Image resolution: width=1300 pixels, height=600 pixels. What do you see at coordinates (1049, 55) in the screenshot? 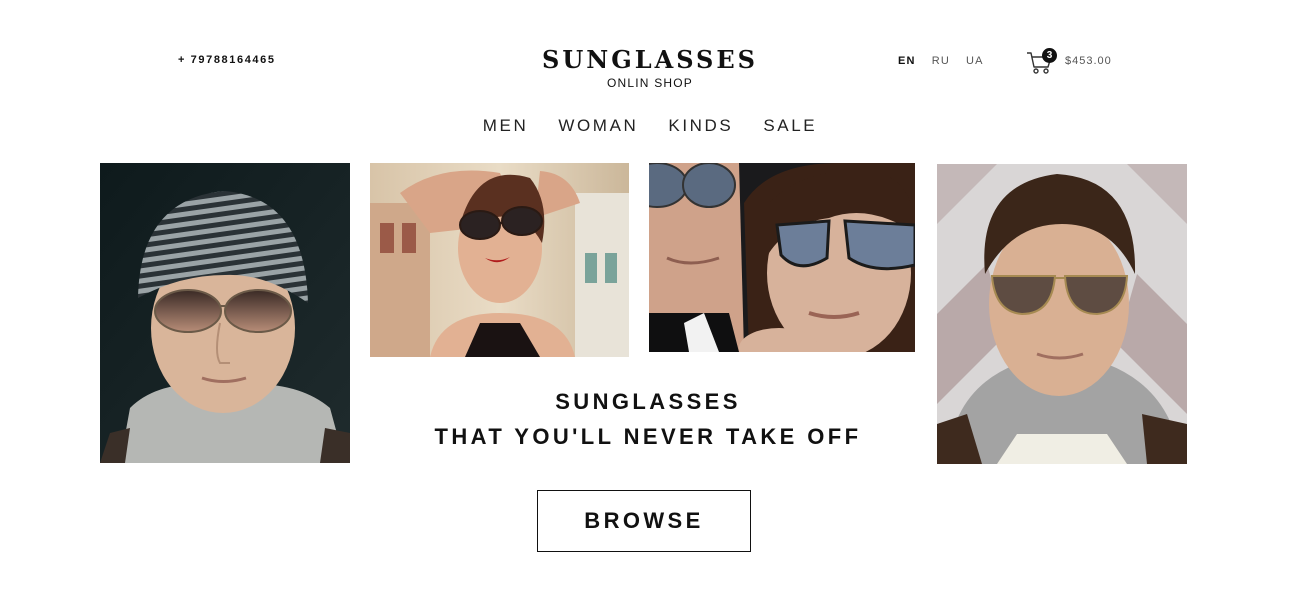
I see `cart-count-badge: 3` at bounding box center [1049, 55].